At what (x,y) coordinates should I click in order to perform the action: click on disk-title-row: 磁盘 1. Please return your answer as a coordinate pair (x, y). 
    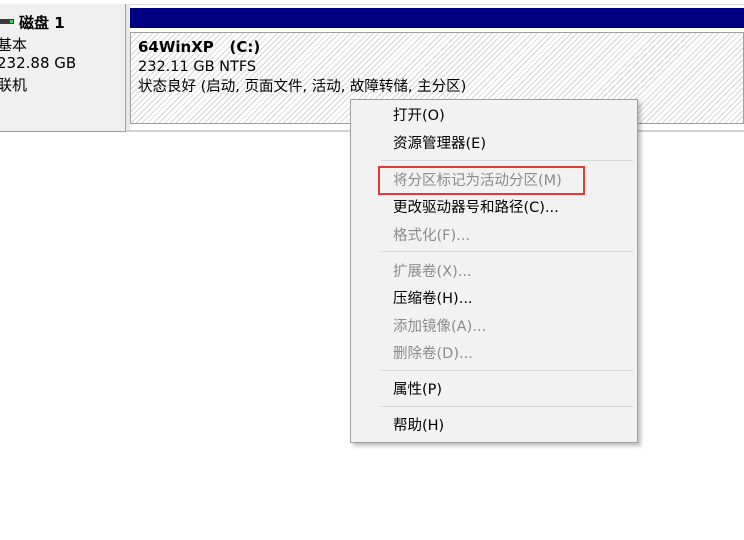
    Looking at the image, I should click on (32, 22).